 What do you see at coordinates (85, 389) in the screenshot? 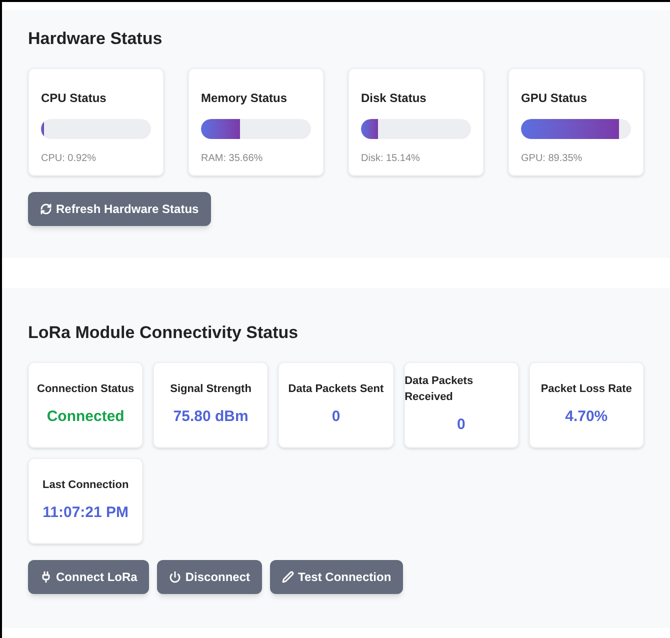
I see `stat-label: Connection Status` at bounding box center [85, 389].